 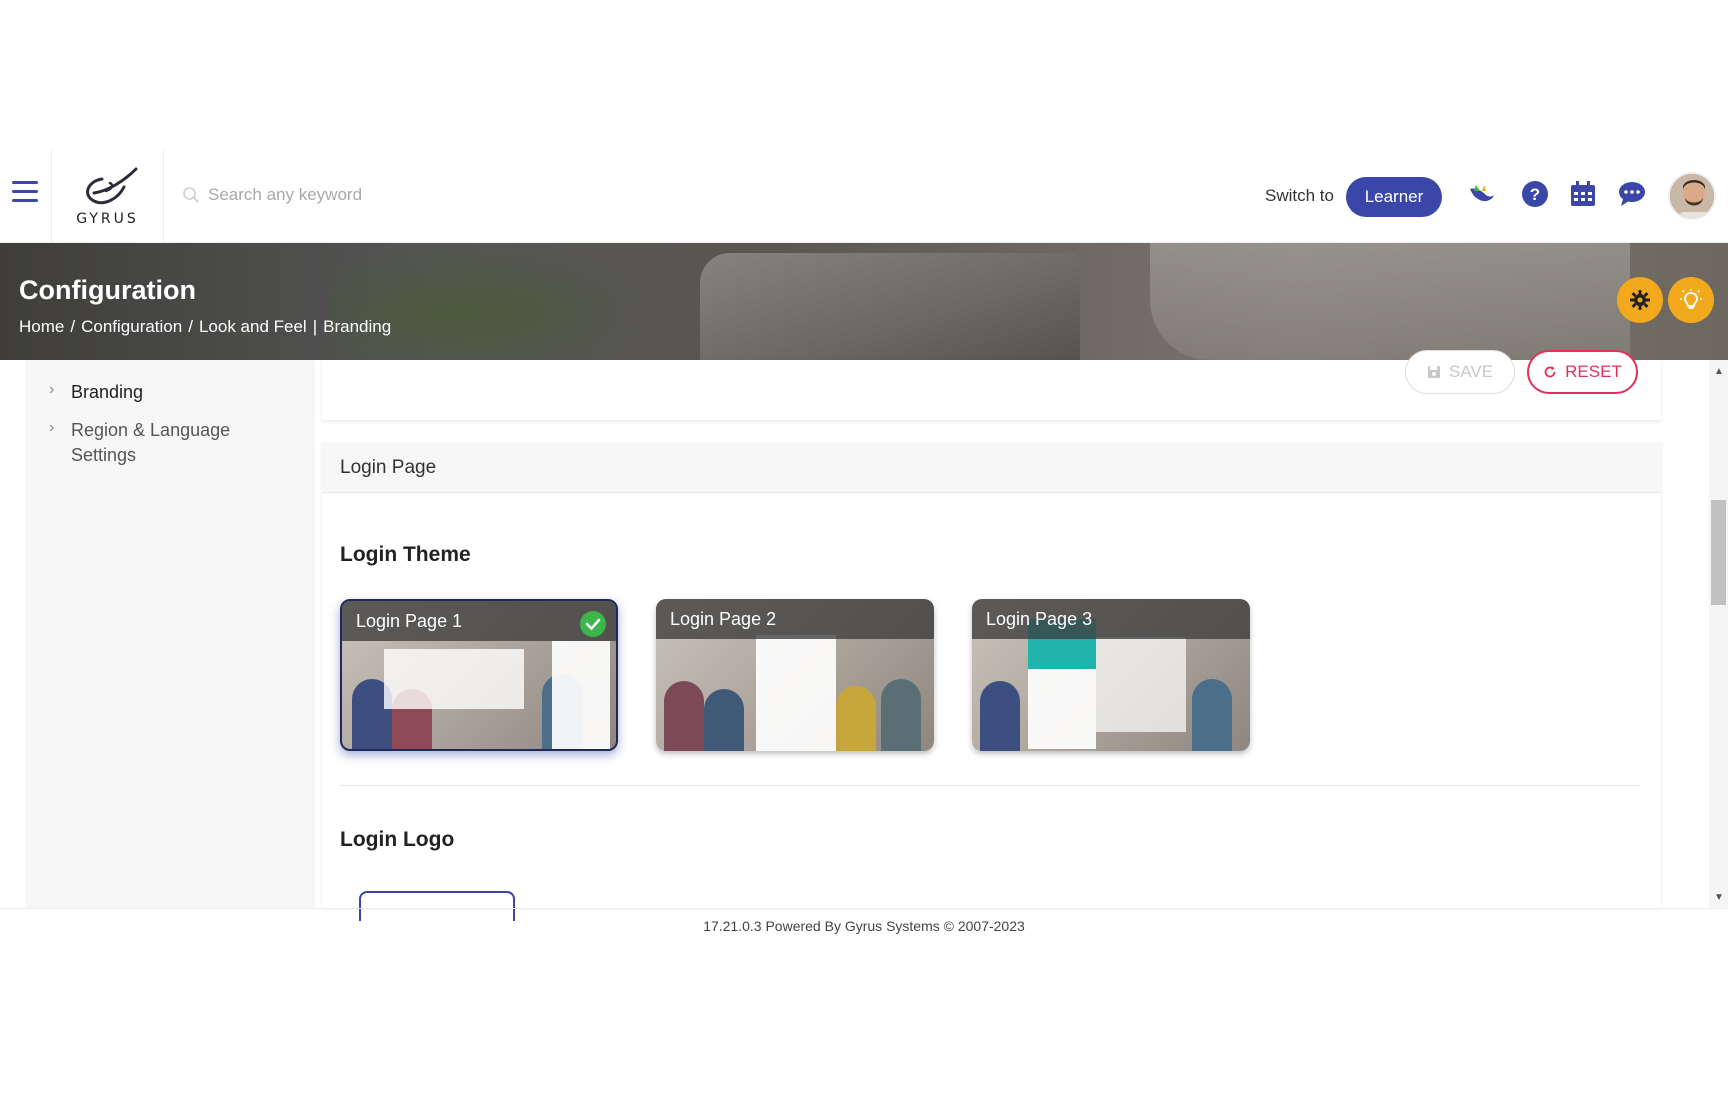 What do you see at coordinates (864, 196) in the screenshot?
I see `top-header: GYRUS Switch to Learner ?` at bounding box center [864, 196].